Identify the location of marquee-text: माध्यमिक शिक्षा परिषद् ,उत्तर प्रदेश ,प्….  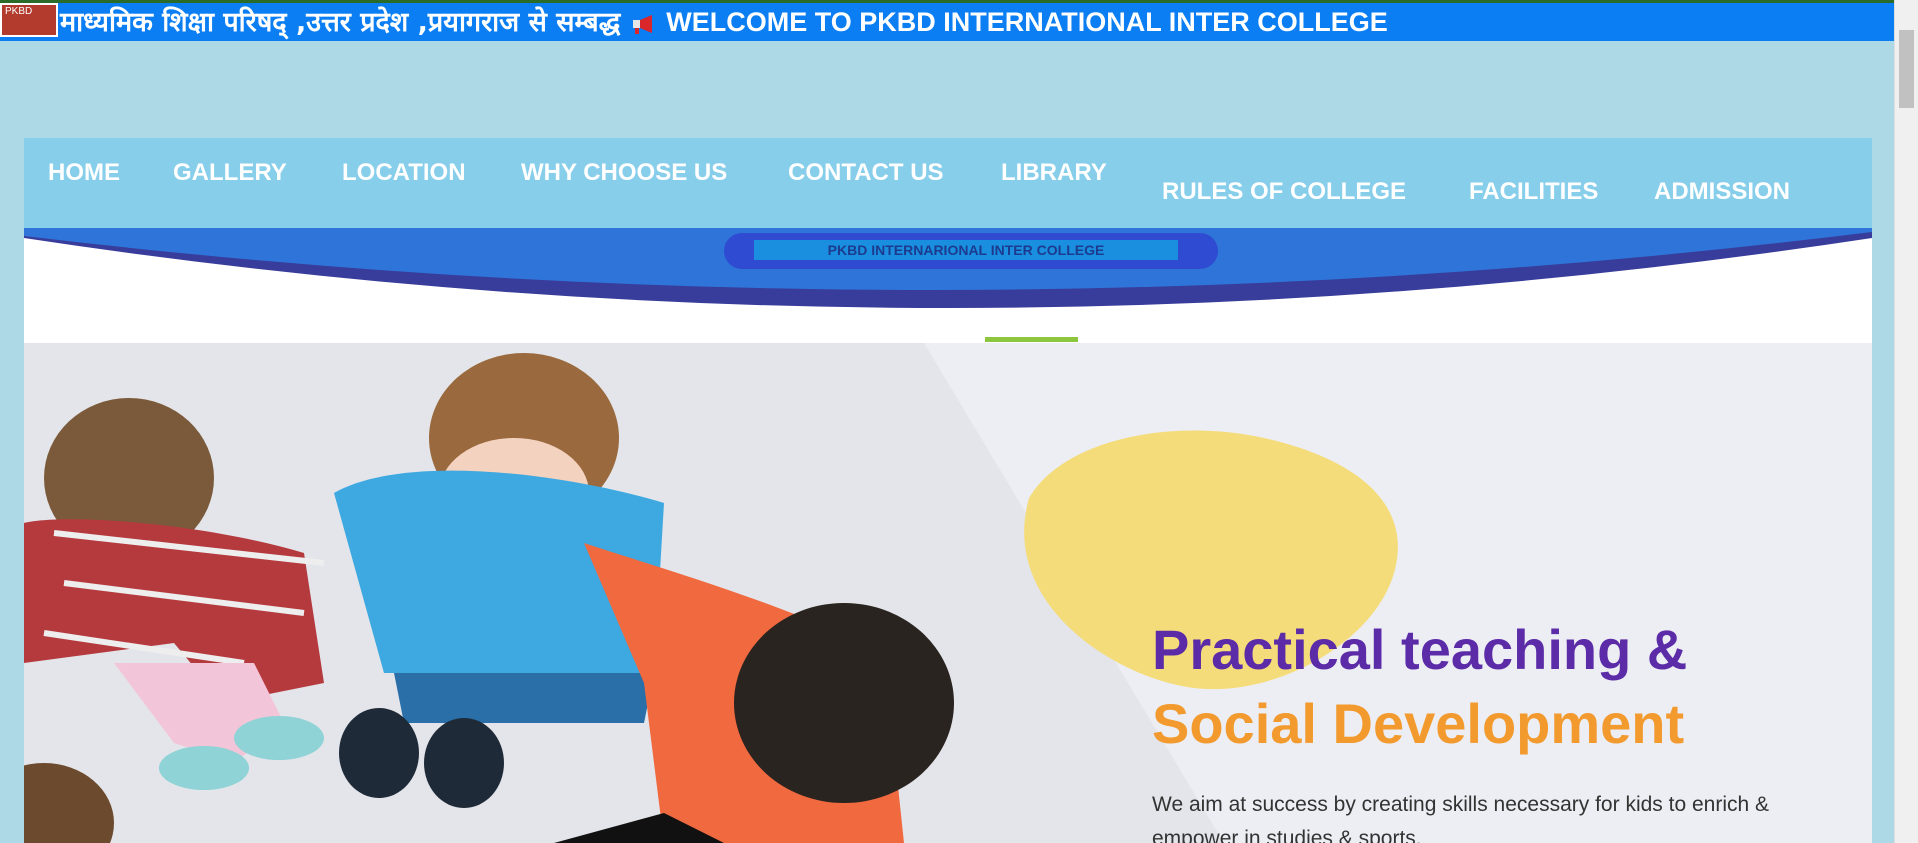
(724, 22).